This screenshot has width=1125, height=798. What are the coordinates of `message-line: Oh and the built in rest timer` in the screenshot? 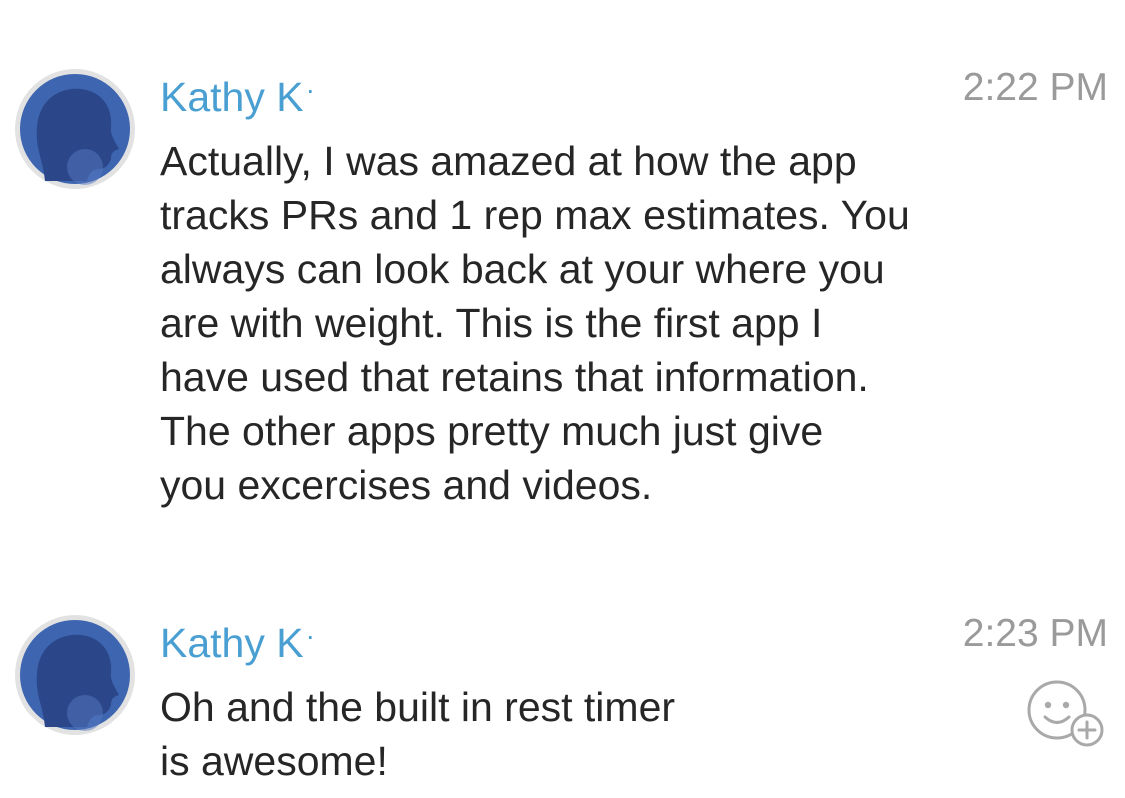 It's located at (418, 707).